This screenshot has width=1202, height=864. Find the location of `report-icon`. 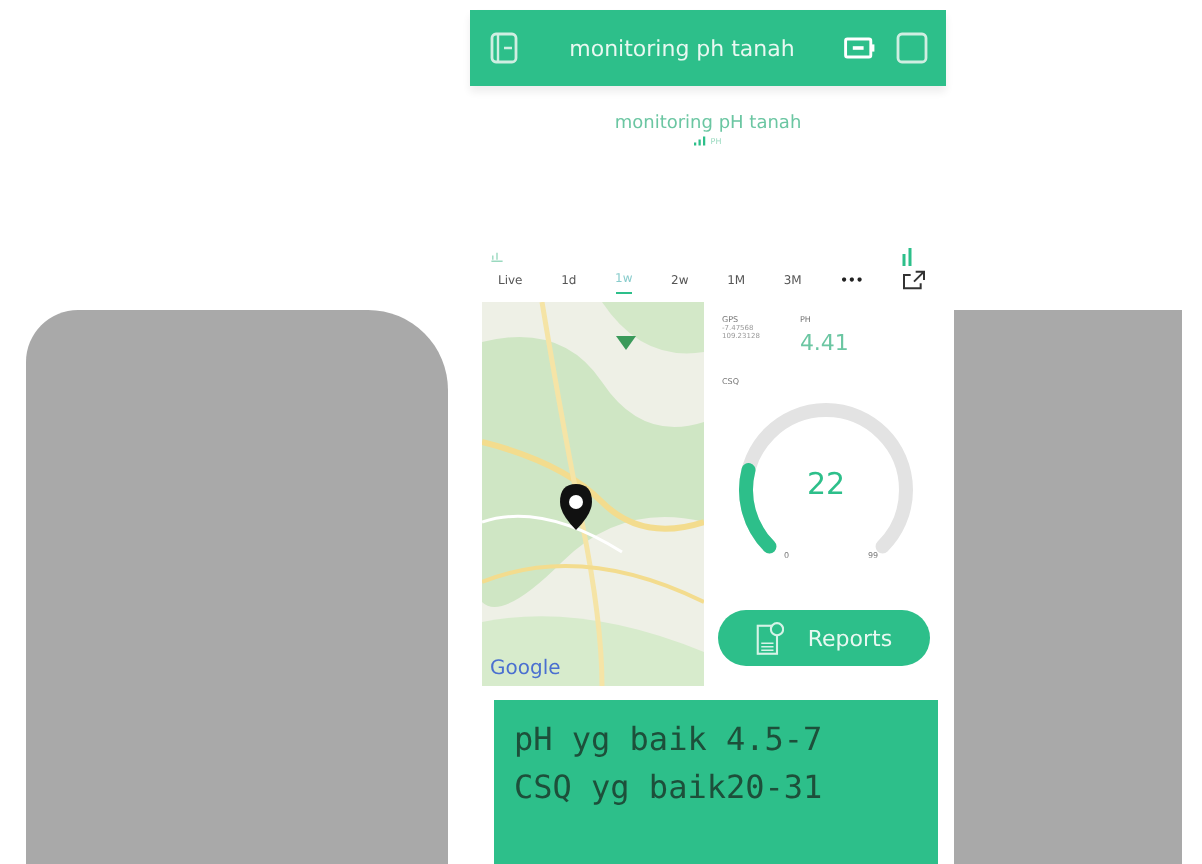

report-icon is located at coordinates (769, 638).